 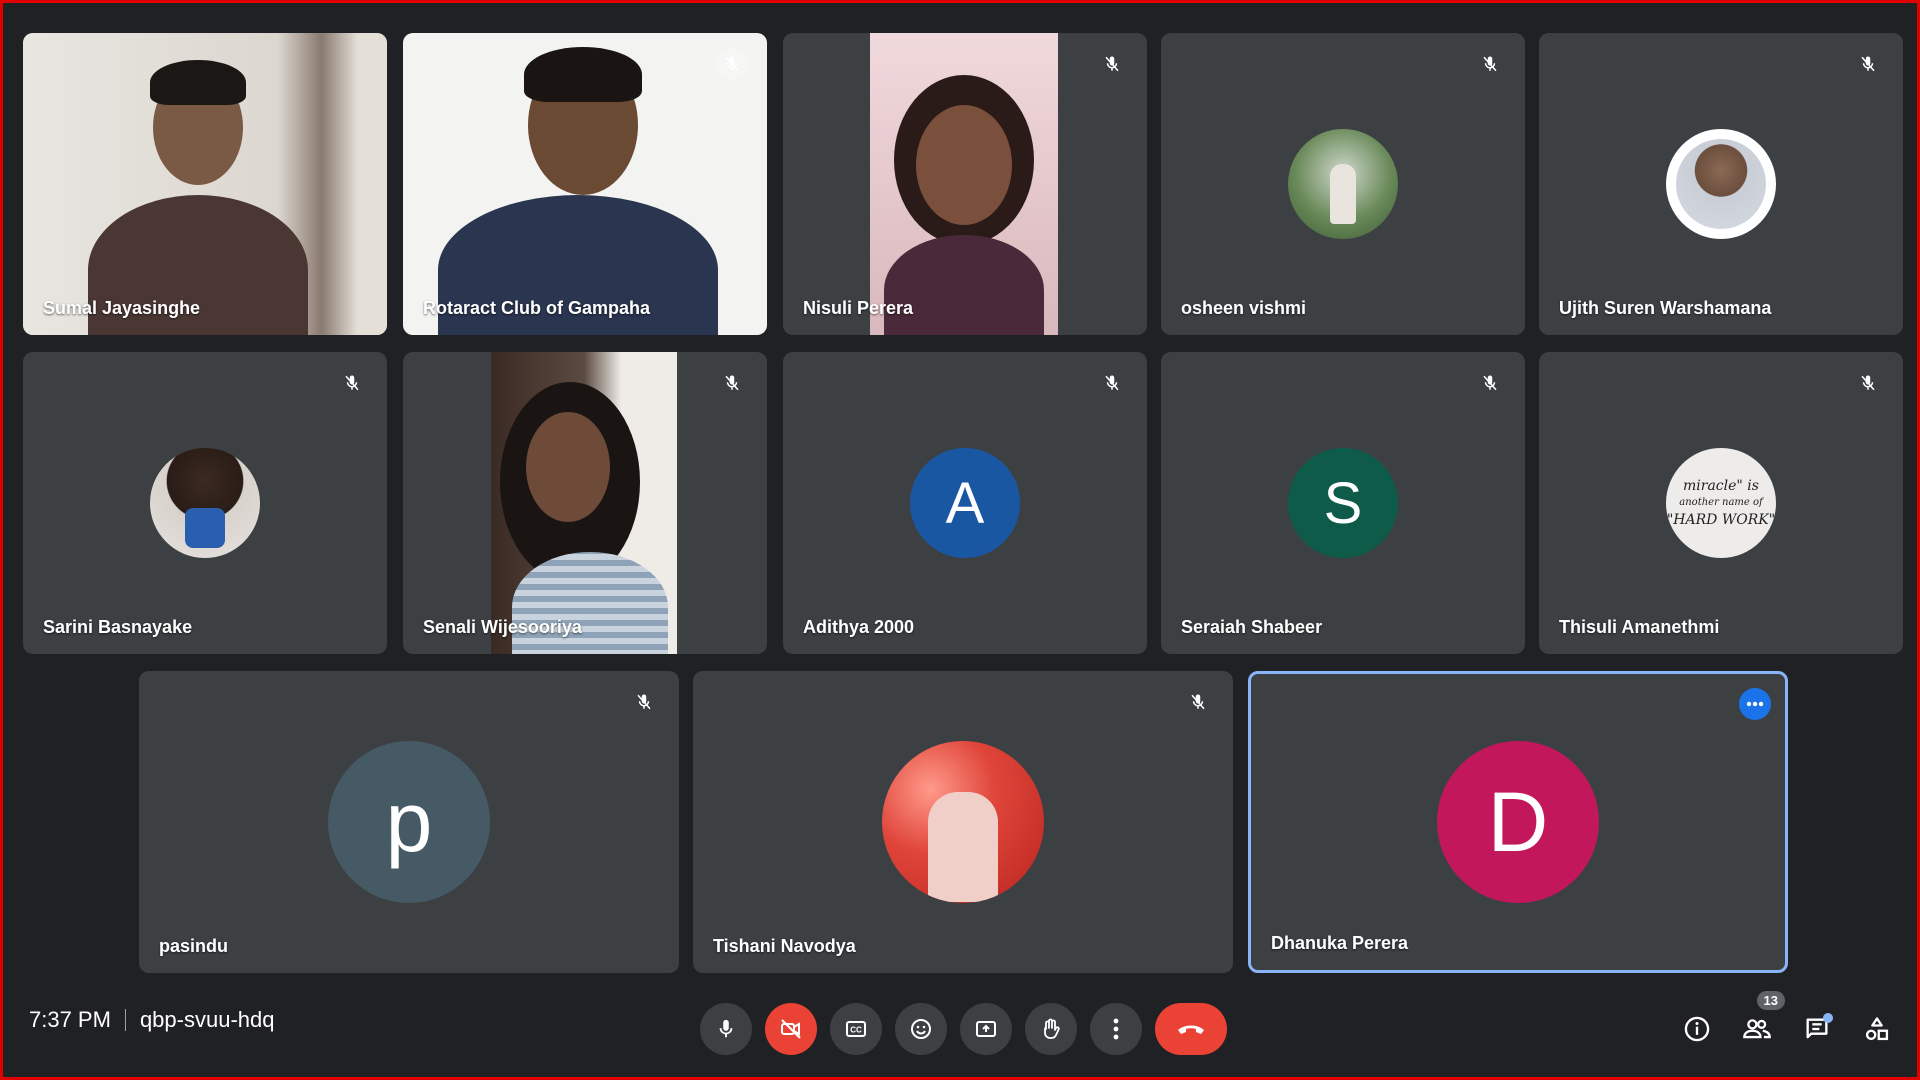 I want to click on participant-name: Adithya 2000, so click(x=859, y=627).